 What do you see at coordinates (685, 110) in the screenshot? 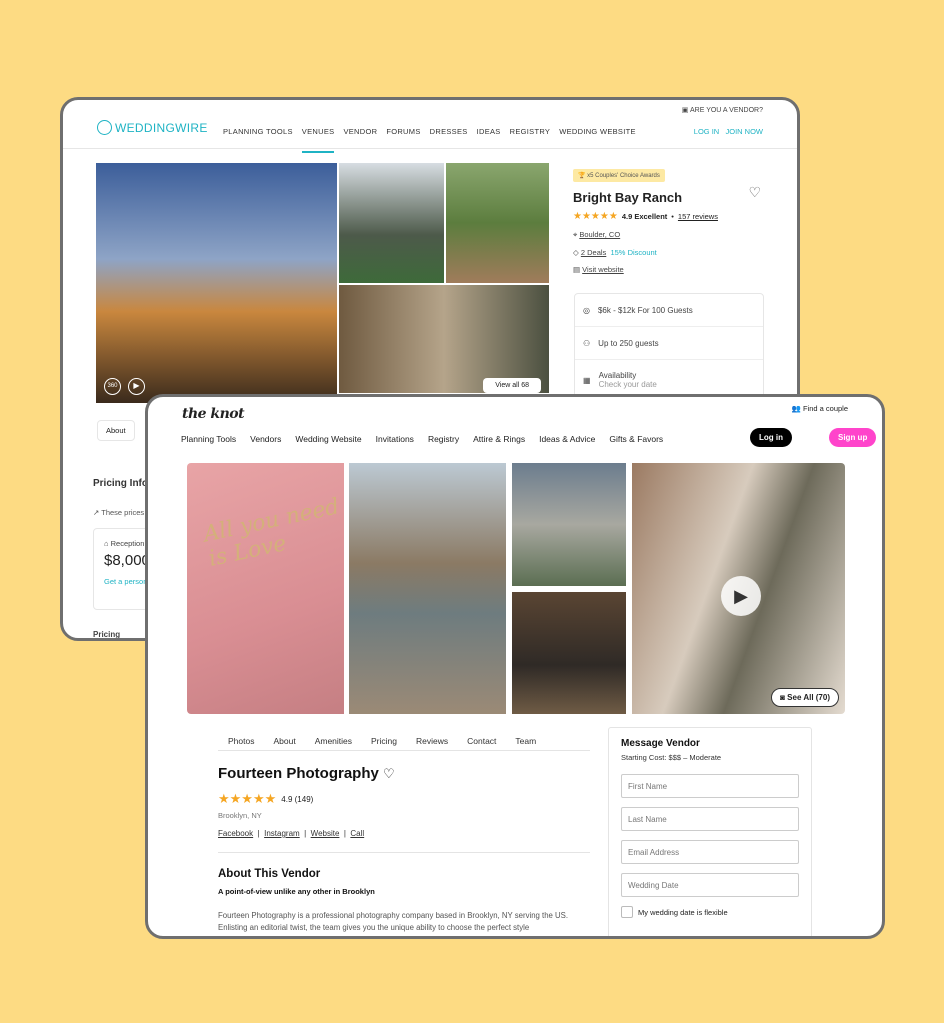
I see `store-icon: ▣` at bounding box center [685, 110].